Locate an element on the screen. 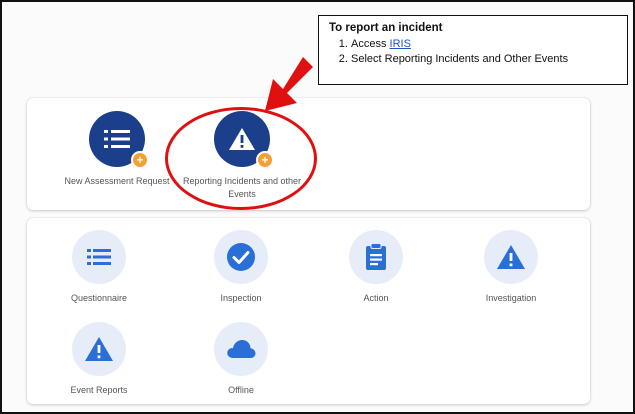 This screenshot has height=414, width=635. questionnaire-icon-circle is located at coordinates (99, 257).